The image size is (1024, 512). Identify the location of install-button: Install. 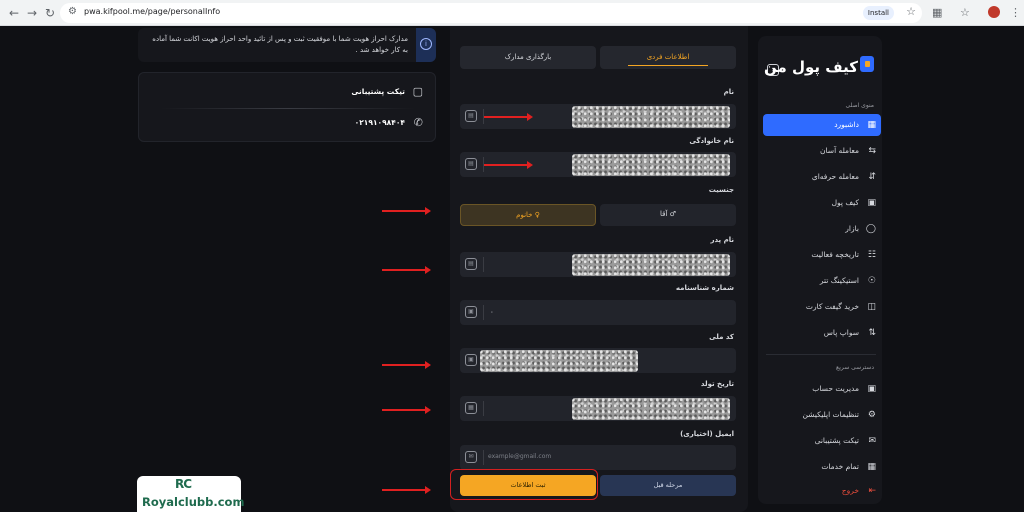
(878, 13).